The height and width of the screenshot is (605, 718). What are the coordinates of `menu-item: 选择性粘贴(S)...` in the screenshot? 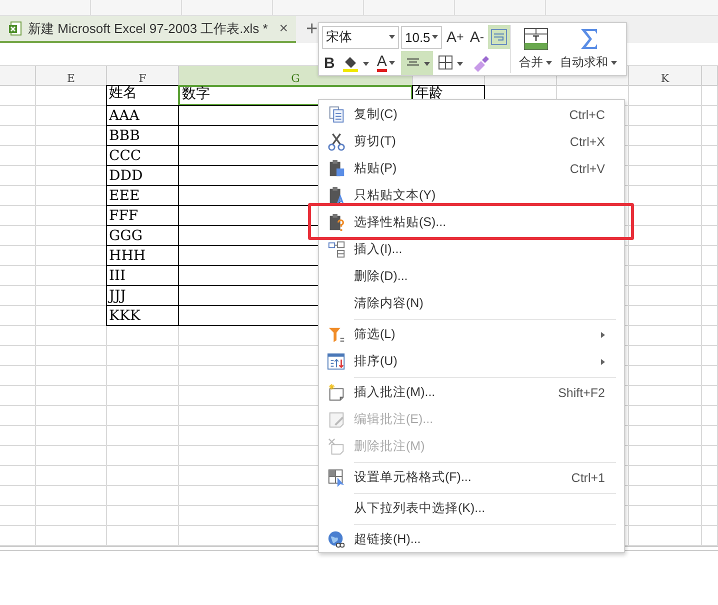 It's located at (471, 222).